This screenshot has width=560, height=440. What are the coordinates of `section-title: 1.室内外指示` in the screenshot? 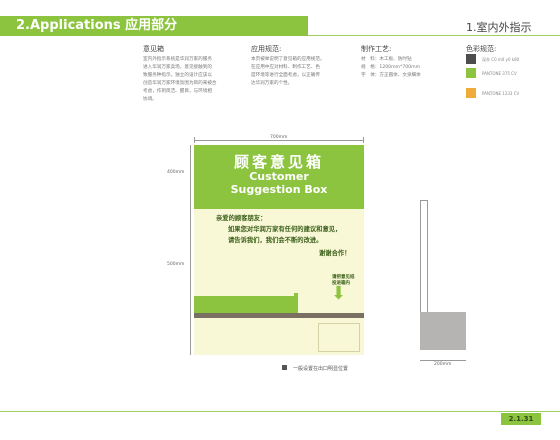 It's located at (499, 27).